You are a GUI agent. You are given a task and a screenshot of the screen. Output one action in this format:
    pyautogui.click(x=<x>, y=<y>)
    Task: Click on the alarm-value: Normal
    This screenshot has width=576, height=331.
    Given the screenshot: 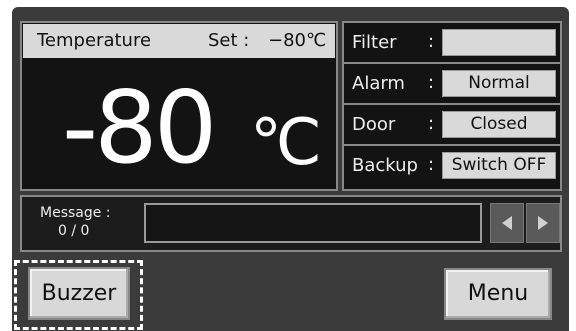 What is the action you would take?
    pyautogui.click(x=499, y=83)
    